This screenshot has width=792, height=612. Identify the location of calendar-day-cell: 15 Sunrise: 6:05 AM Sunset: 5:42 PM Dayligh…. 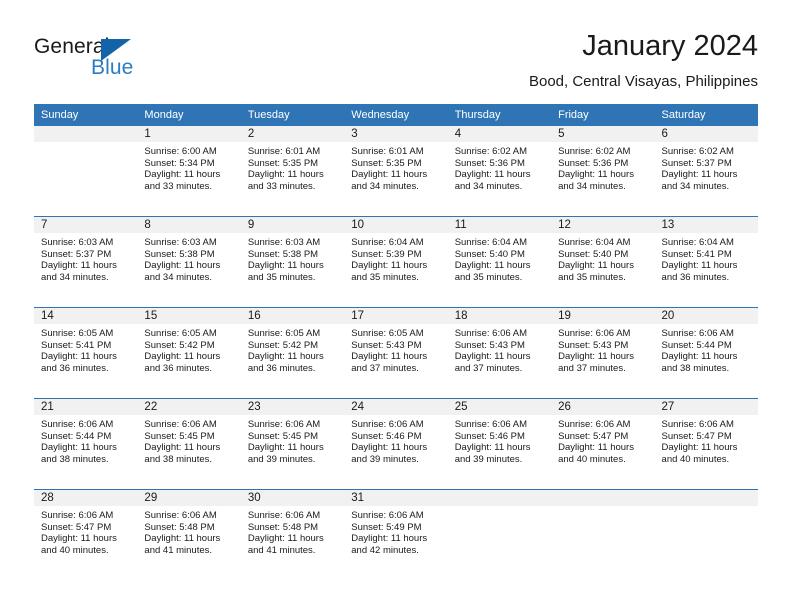
(189, 353).